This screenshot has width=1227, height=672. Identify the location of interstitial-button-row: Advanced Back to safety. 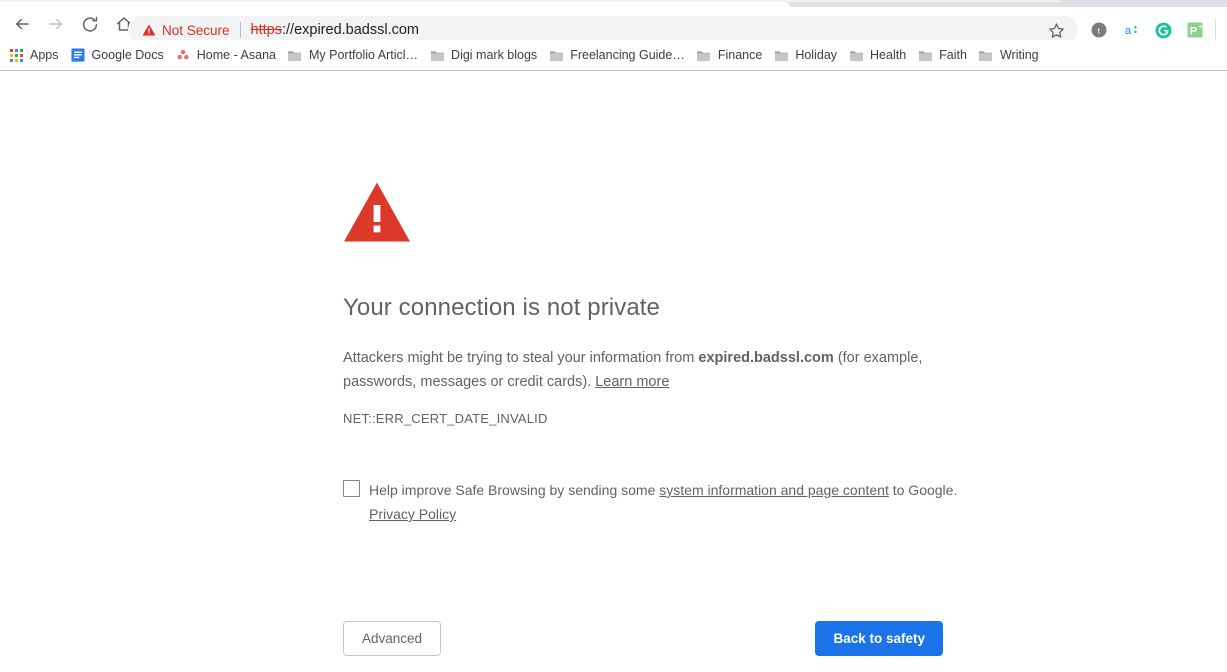
(643, 638).